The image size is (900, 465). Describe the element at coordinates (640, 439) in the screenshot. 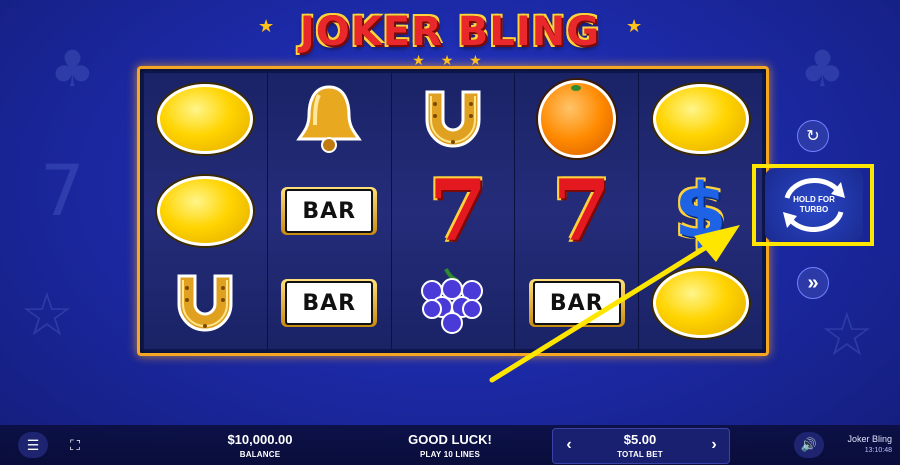

I see `total-bet-value: $5.00` at that location.